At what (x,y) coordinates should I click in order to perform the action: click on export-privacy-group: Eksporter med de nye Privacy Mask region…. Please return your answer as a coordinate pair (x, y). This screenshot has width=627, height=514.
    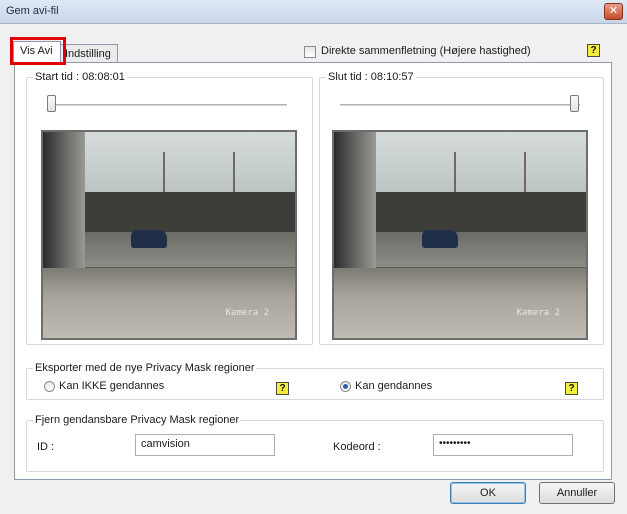
    Looking at the image, I should click on (315, 381).